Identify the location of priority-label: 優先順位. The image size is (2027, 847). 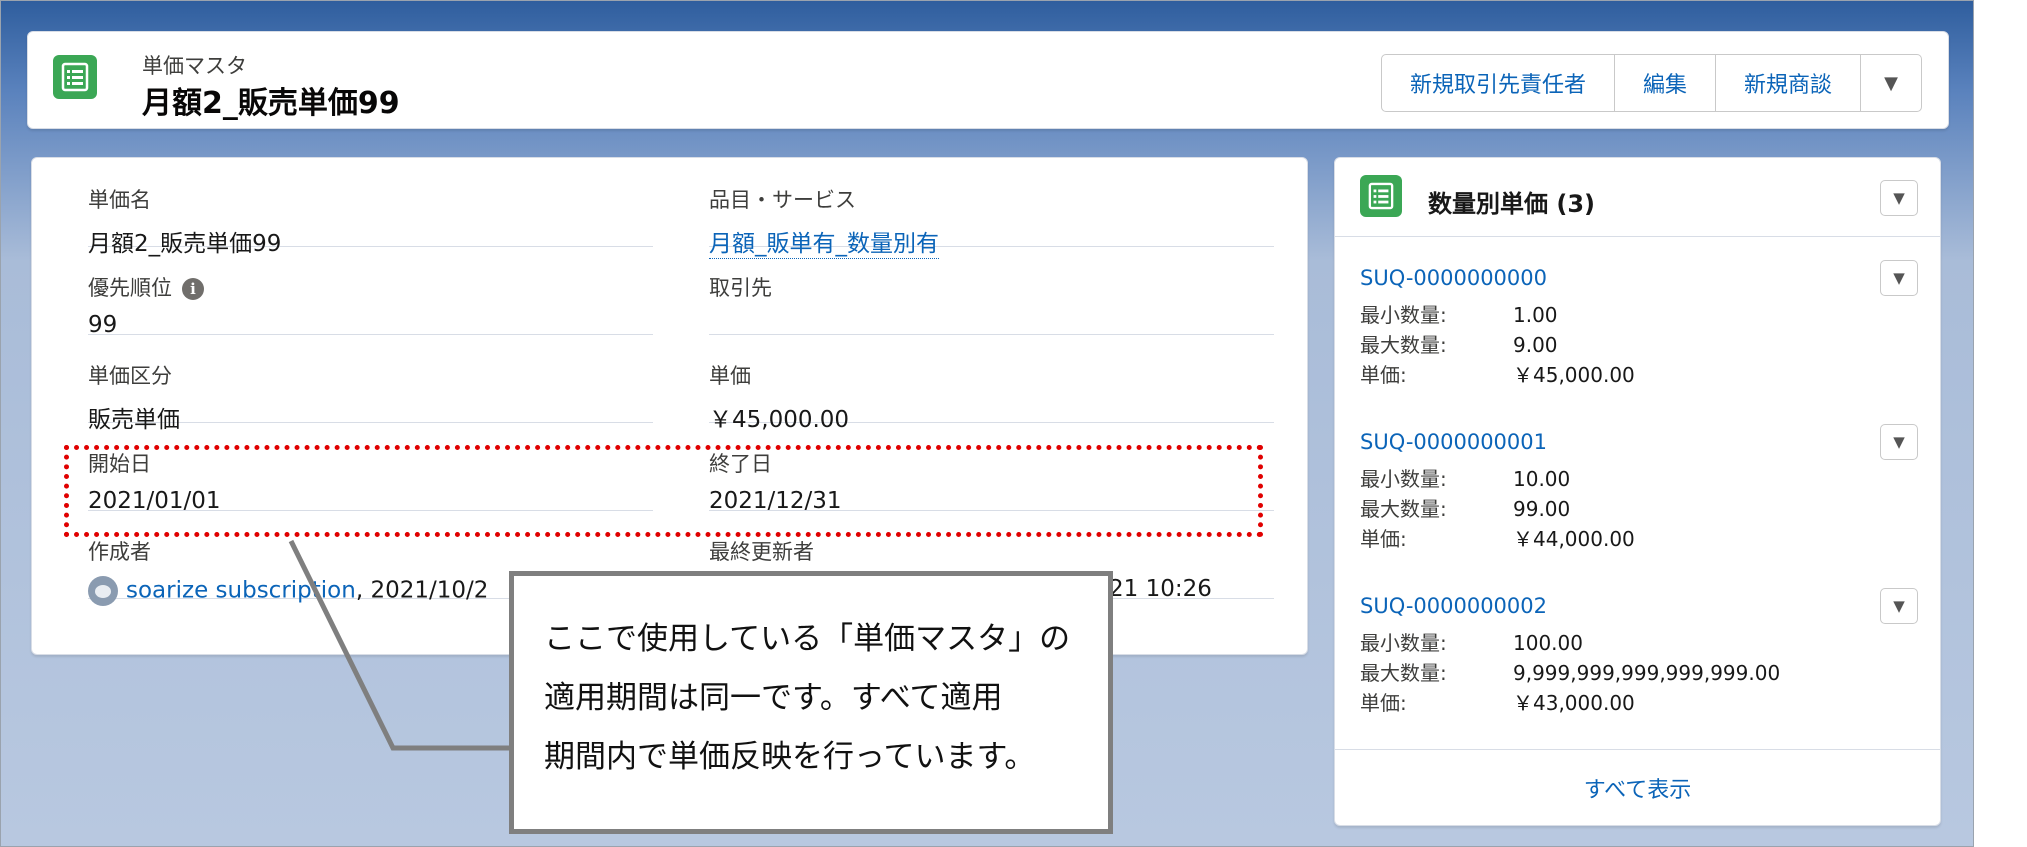
(130, 288).